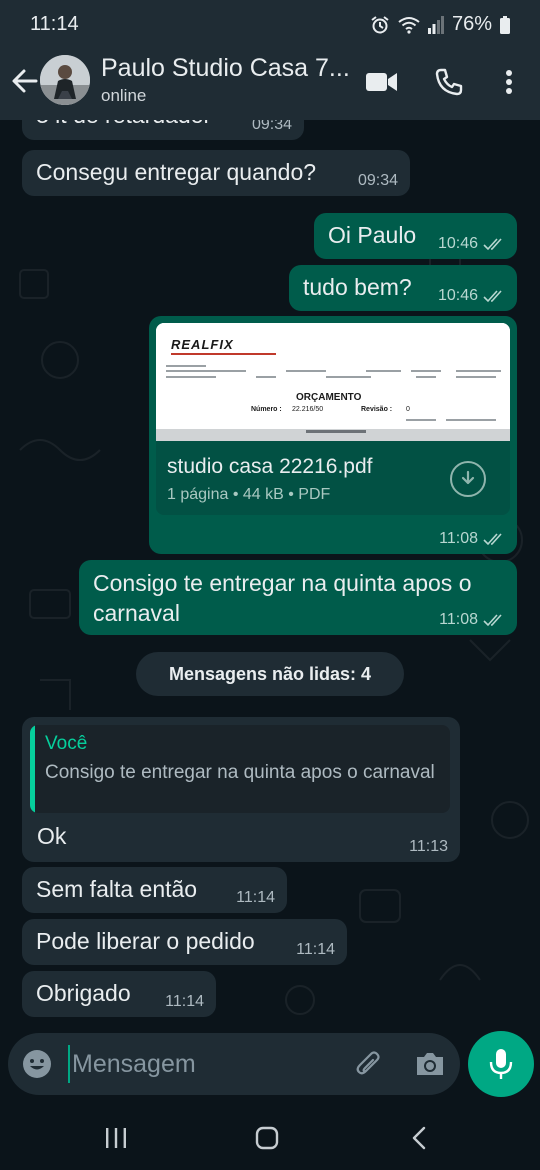 The height and width of the screenshot is (1170, 540). What do you see at coordinates (308, 409) in the screenshot?
I see `document-number: 22.216/50` at bounding box center [308, 409].